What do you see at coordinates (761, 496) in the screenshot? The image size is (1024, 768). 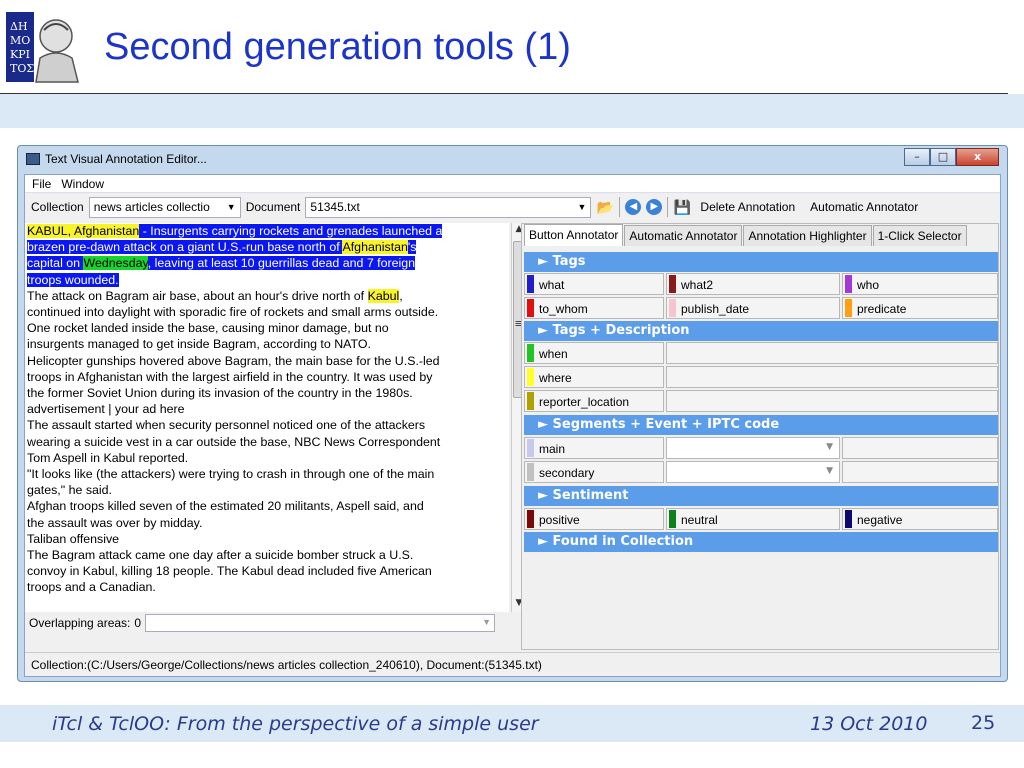 I see `section-sentiment: ► Sentiment` at bounding box center [761, 496].